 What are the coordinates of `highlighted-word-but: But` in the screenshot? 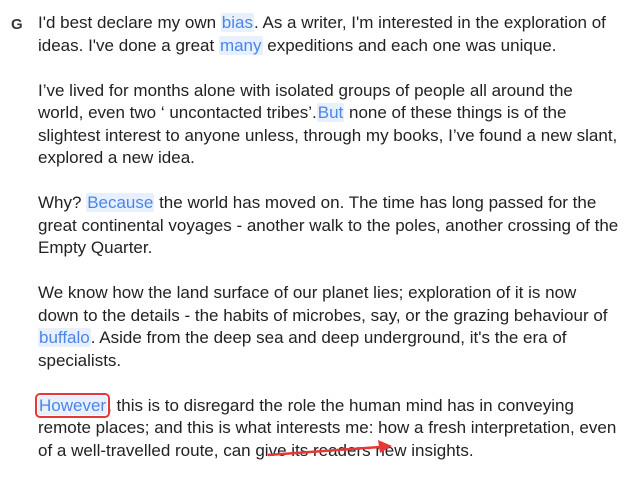 It's located at (330, 112).